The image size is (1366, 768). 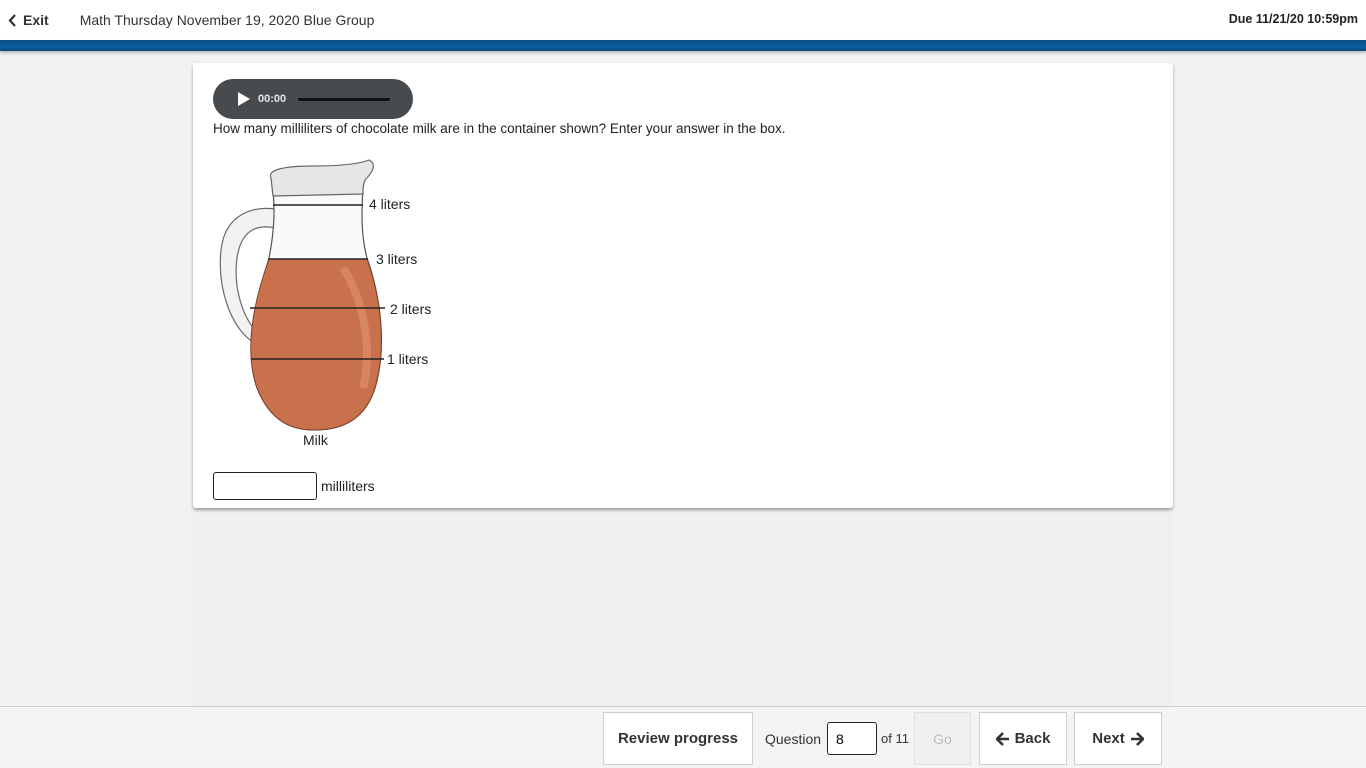 I want to click on exit-button: Exit, so click(x=28, y=20).